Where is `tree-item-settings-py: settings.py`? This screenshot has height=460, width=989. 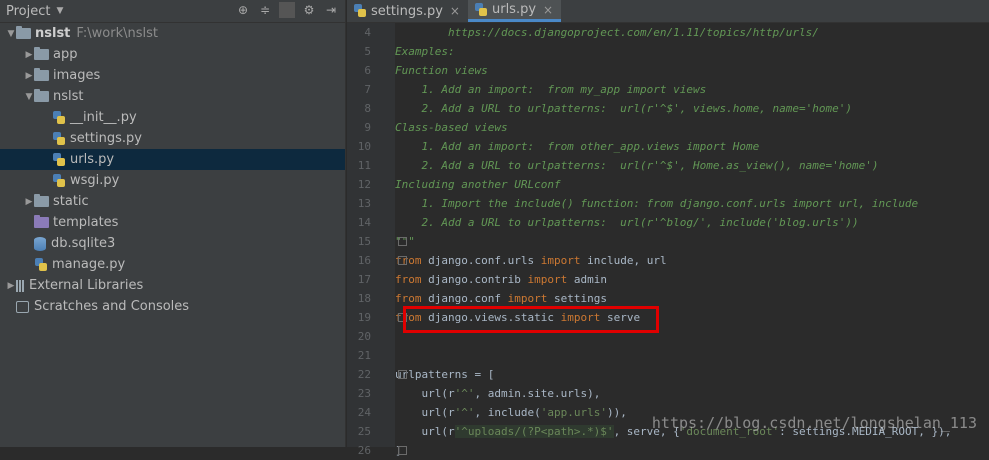
tree-item-settings-py: settings.py is located at coordinates (172, 138).